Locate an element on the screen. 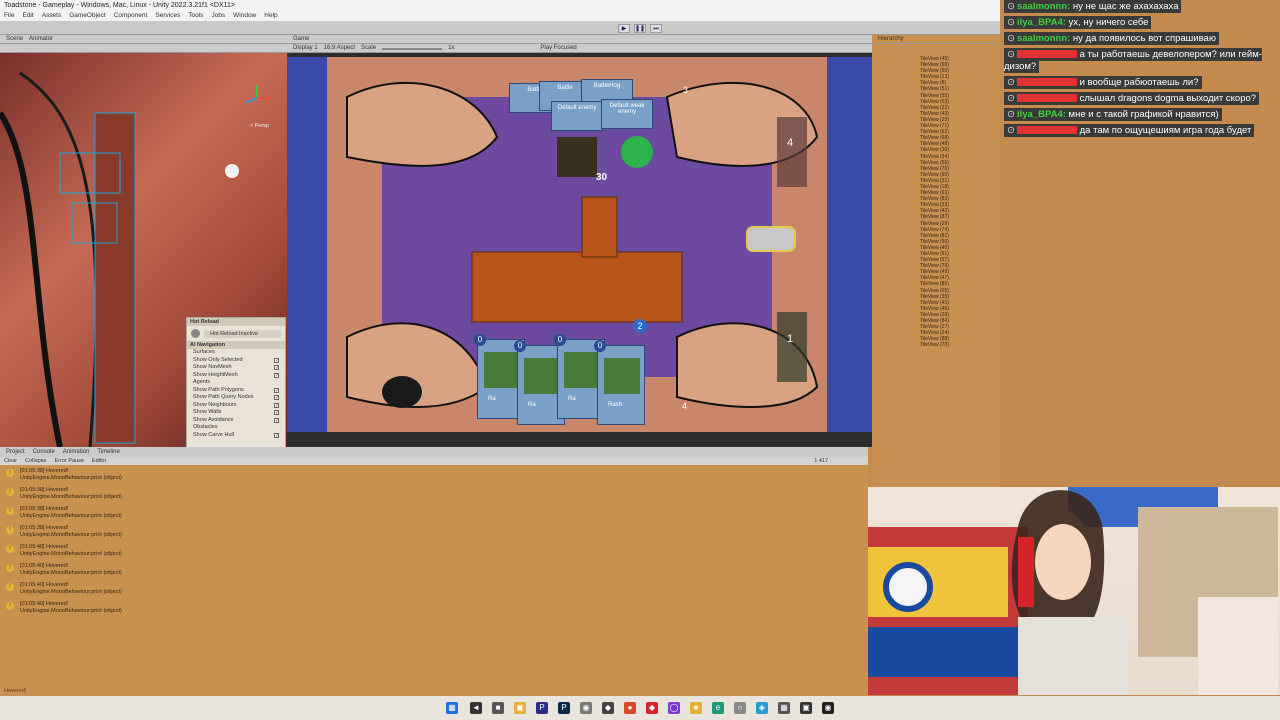 The image size is (1280, 720). pause-button: ❚❚ is located at coordinates (640, 28).